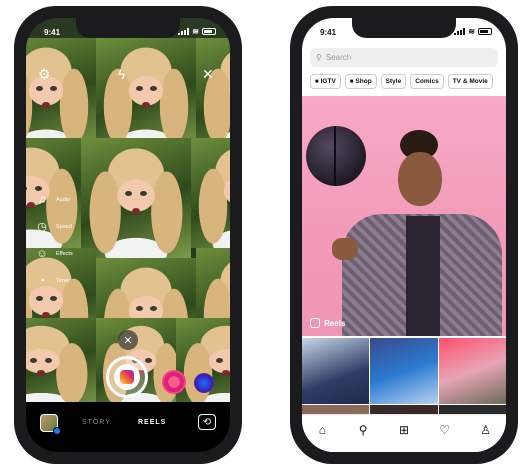 This screenshot has width=522, height=469. What do you see at coordinates (63, 280) in the screenshot?
I see `tool-label: Timer` at bounding box center [63, 280].